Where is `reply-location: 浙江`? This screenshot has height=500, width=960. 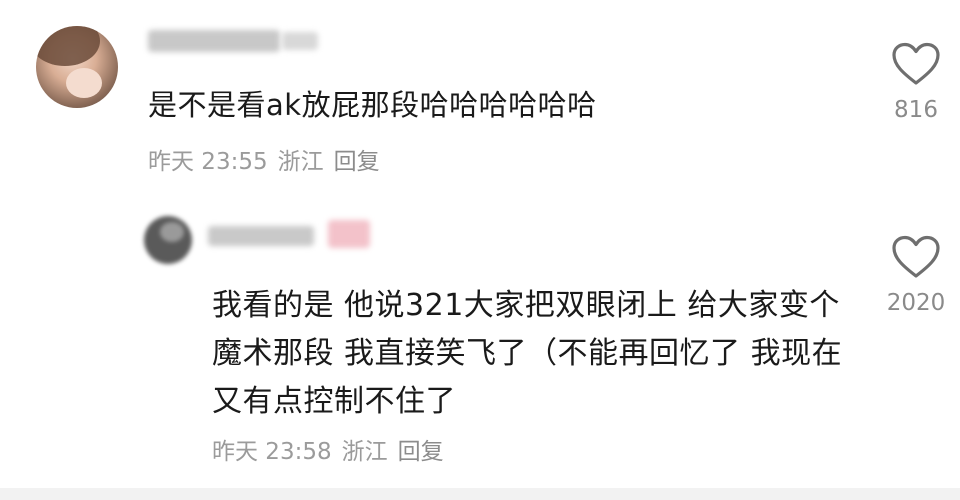
reply-location: 浙江 is located at coordinates (364, 452).